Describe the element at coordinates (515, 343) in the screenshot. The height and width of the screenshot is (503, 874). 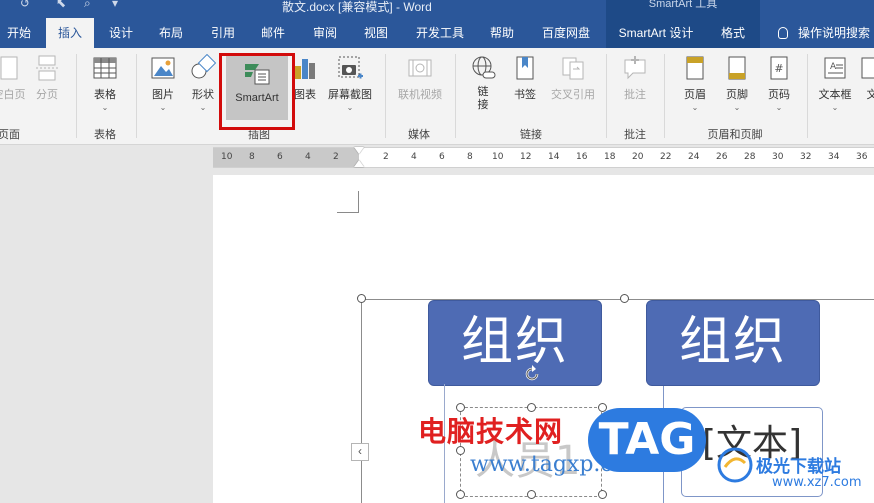
I see `smartart-node-left: 组织` at that location.